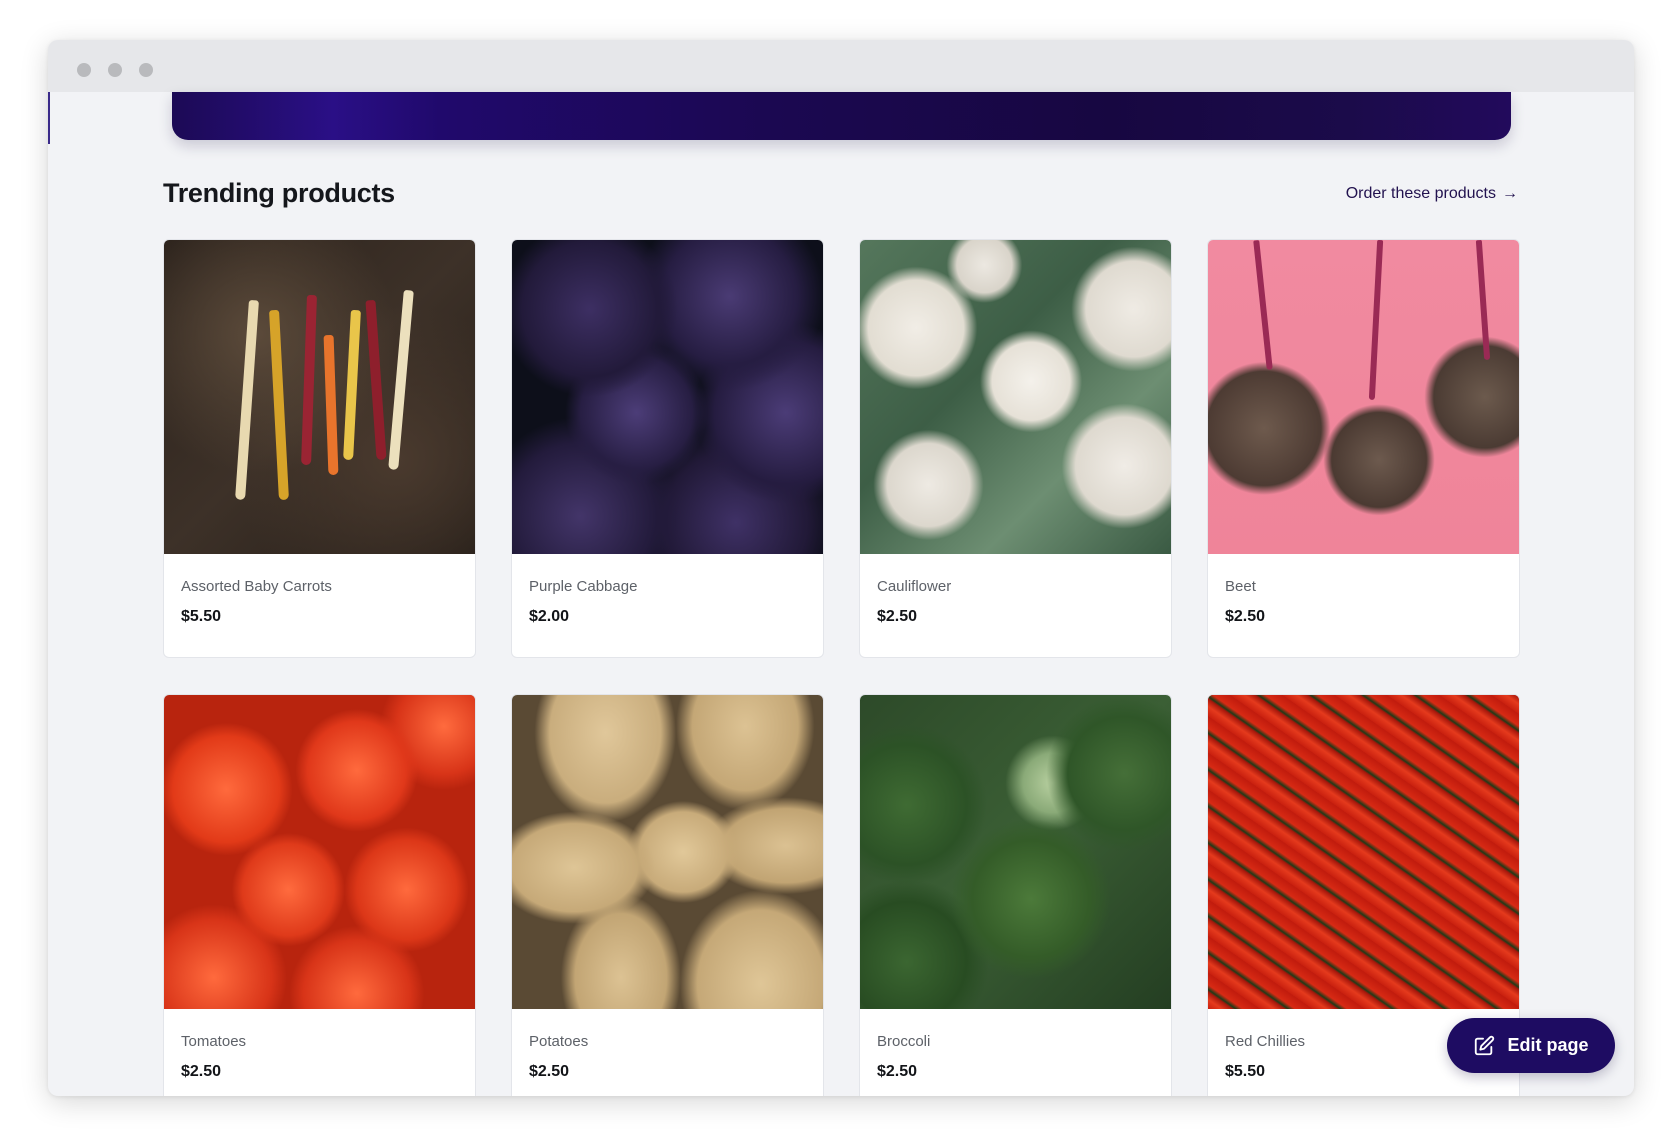 The image size is (1672, 1135). What do you see at coordinates (667, 852) in the screenshot?
I see `potatoes-photo` at bounding box center [667, 852].